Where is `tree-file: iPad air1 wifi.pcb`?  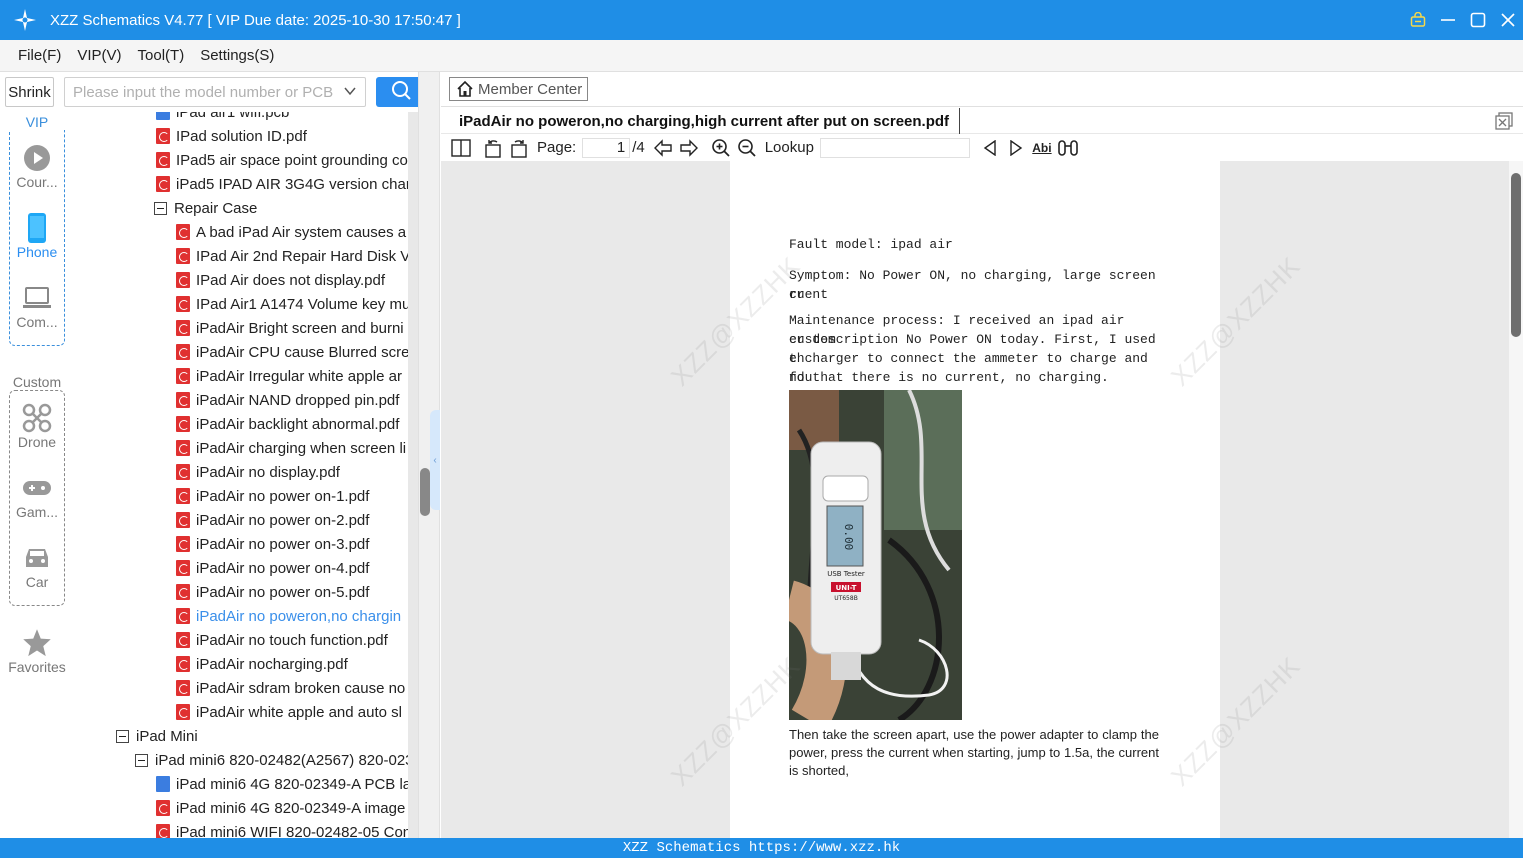
tree-file: iPad air1 wifi.pcb is located at coordinates (222, 118).